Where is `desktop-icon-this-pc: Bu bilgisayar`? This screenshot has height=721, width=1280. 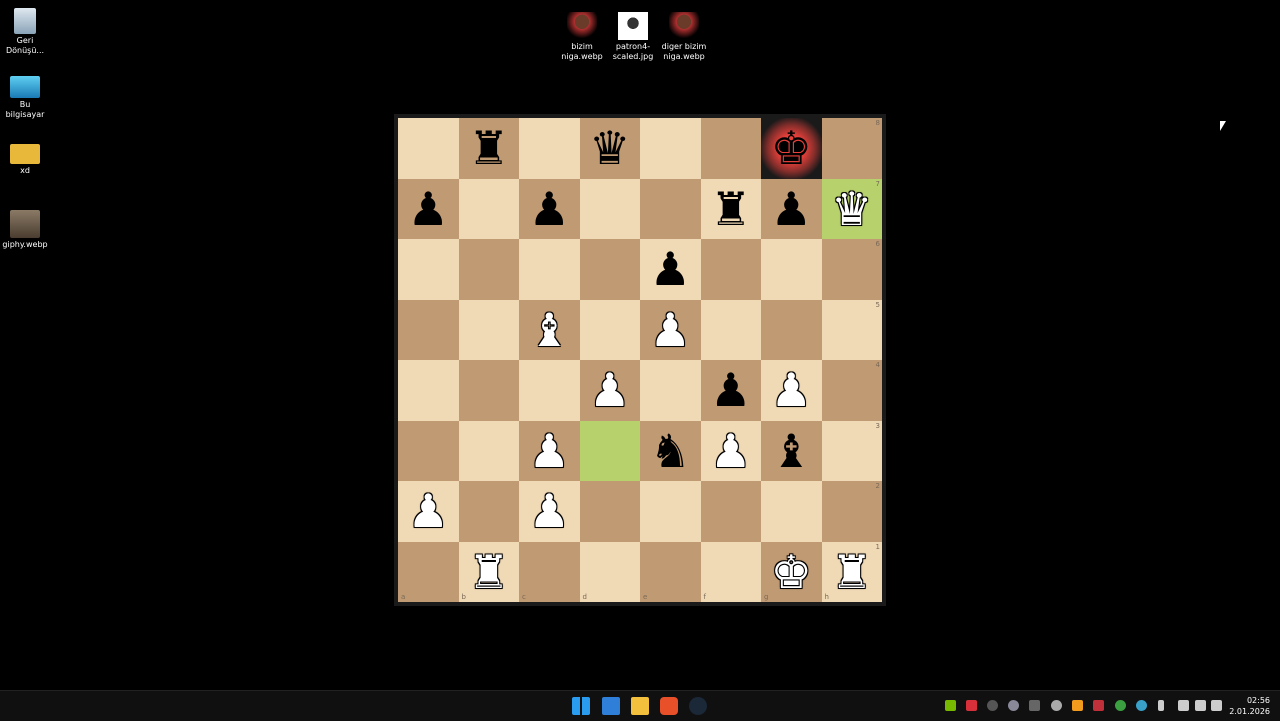
desktop-icon-this-pc: Bu bilgisayar is located at coordinates (25, 98).